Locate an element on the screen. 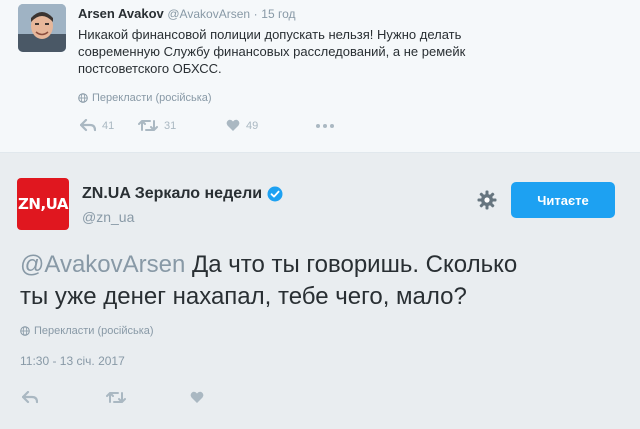 This screenshot has height=429, width=640. retweet-button is located at coordinates (148, 397).